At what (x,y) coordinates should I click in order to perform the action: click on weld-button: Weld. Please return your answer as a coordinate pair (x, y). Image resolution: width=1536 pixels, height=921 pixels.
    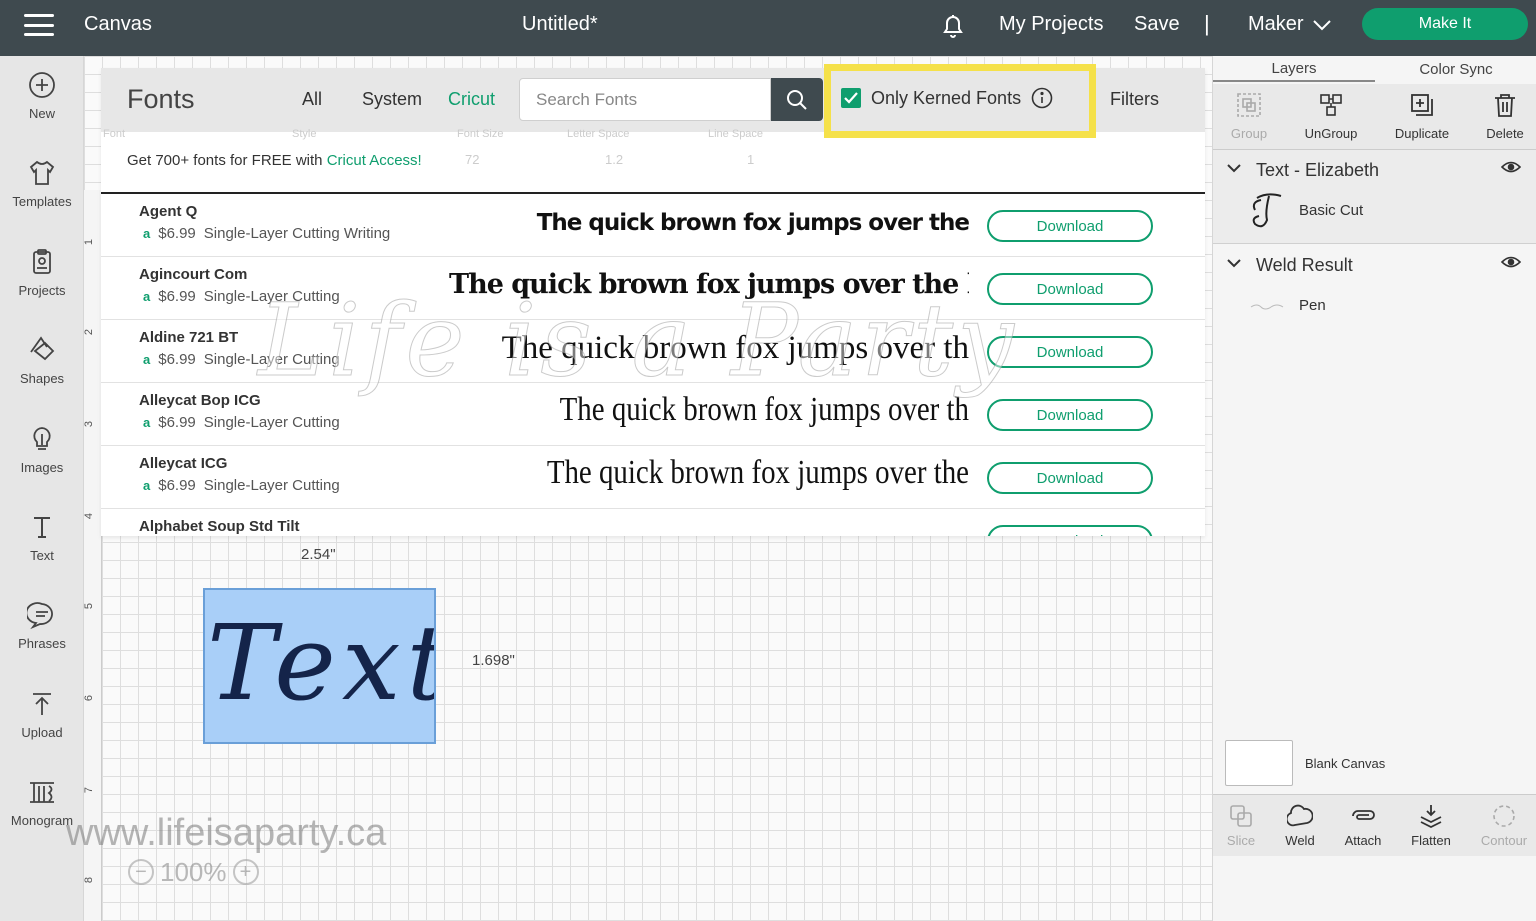
    Looking at the image, I should click on (1300, 825).